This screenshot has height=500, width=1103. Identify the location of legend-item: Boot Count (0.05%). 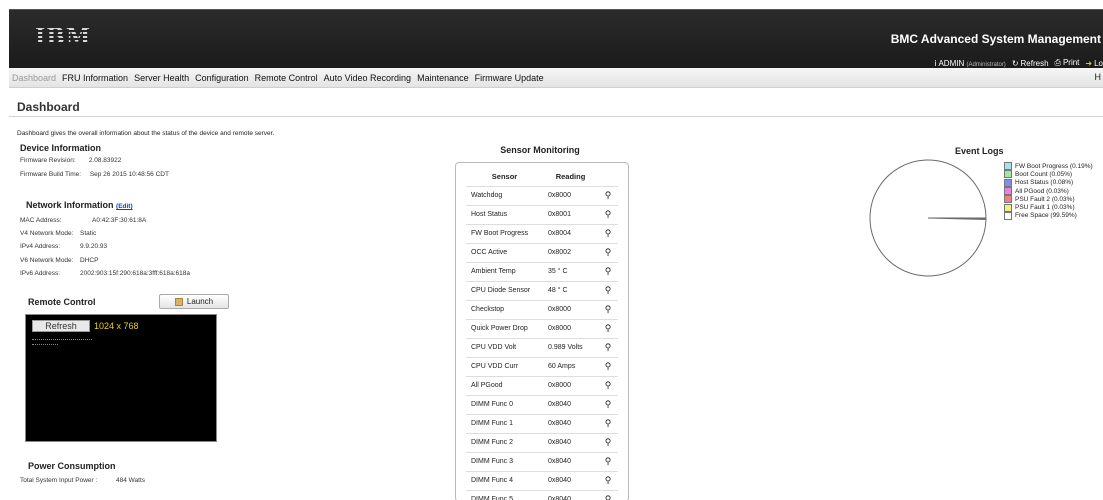
(1048, 174).